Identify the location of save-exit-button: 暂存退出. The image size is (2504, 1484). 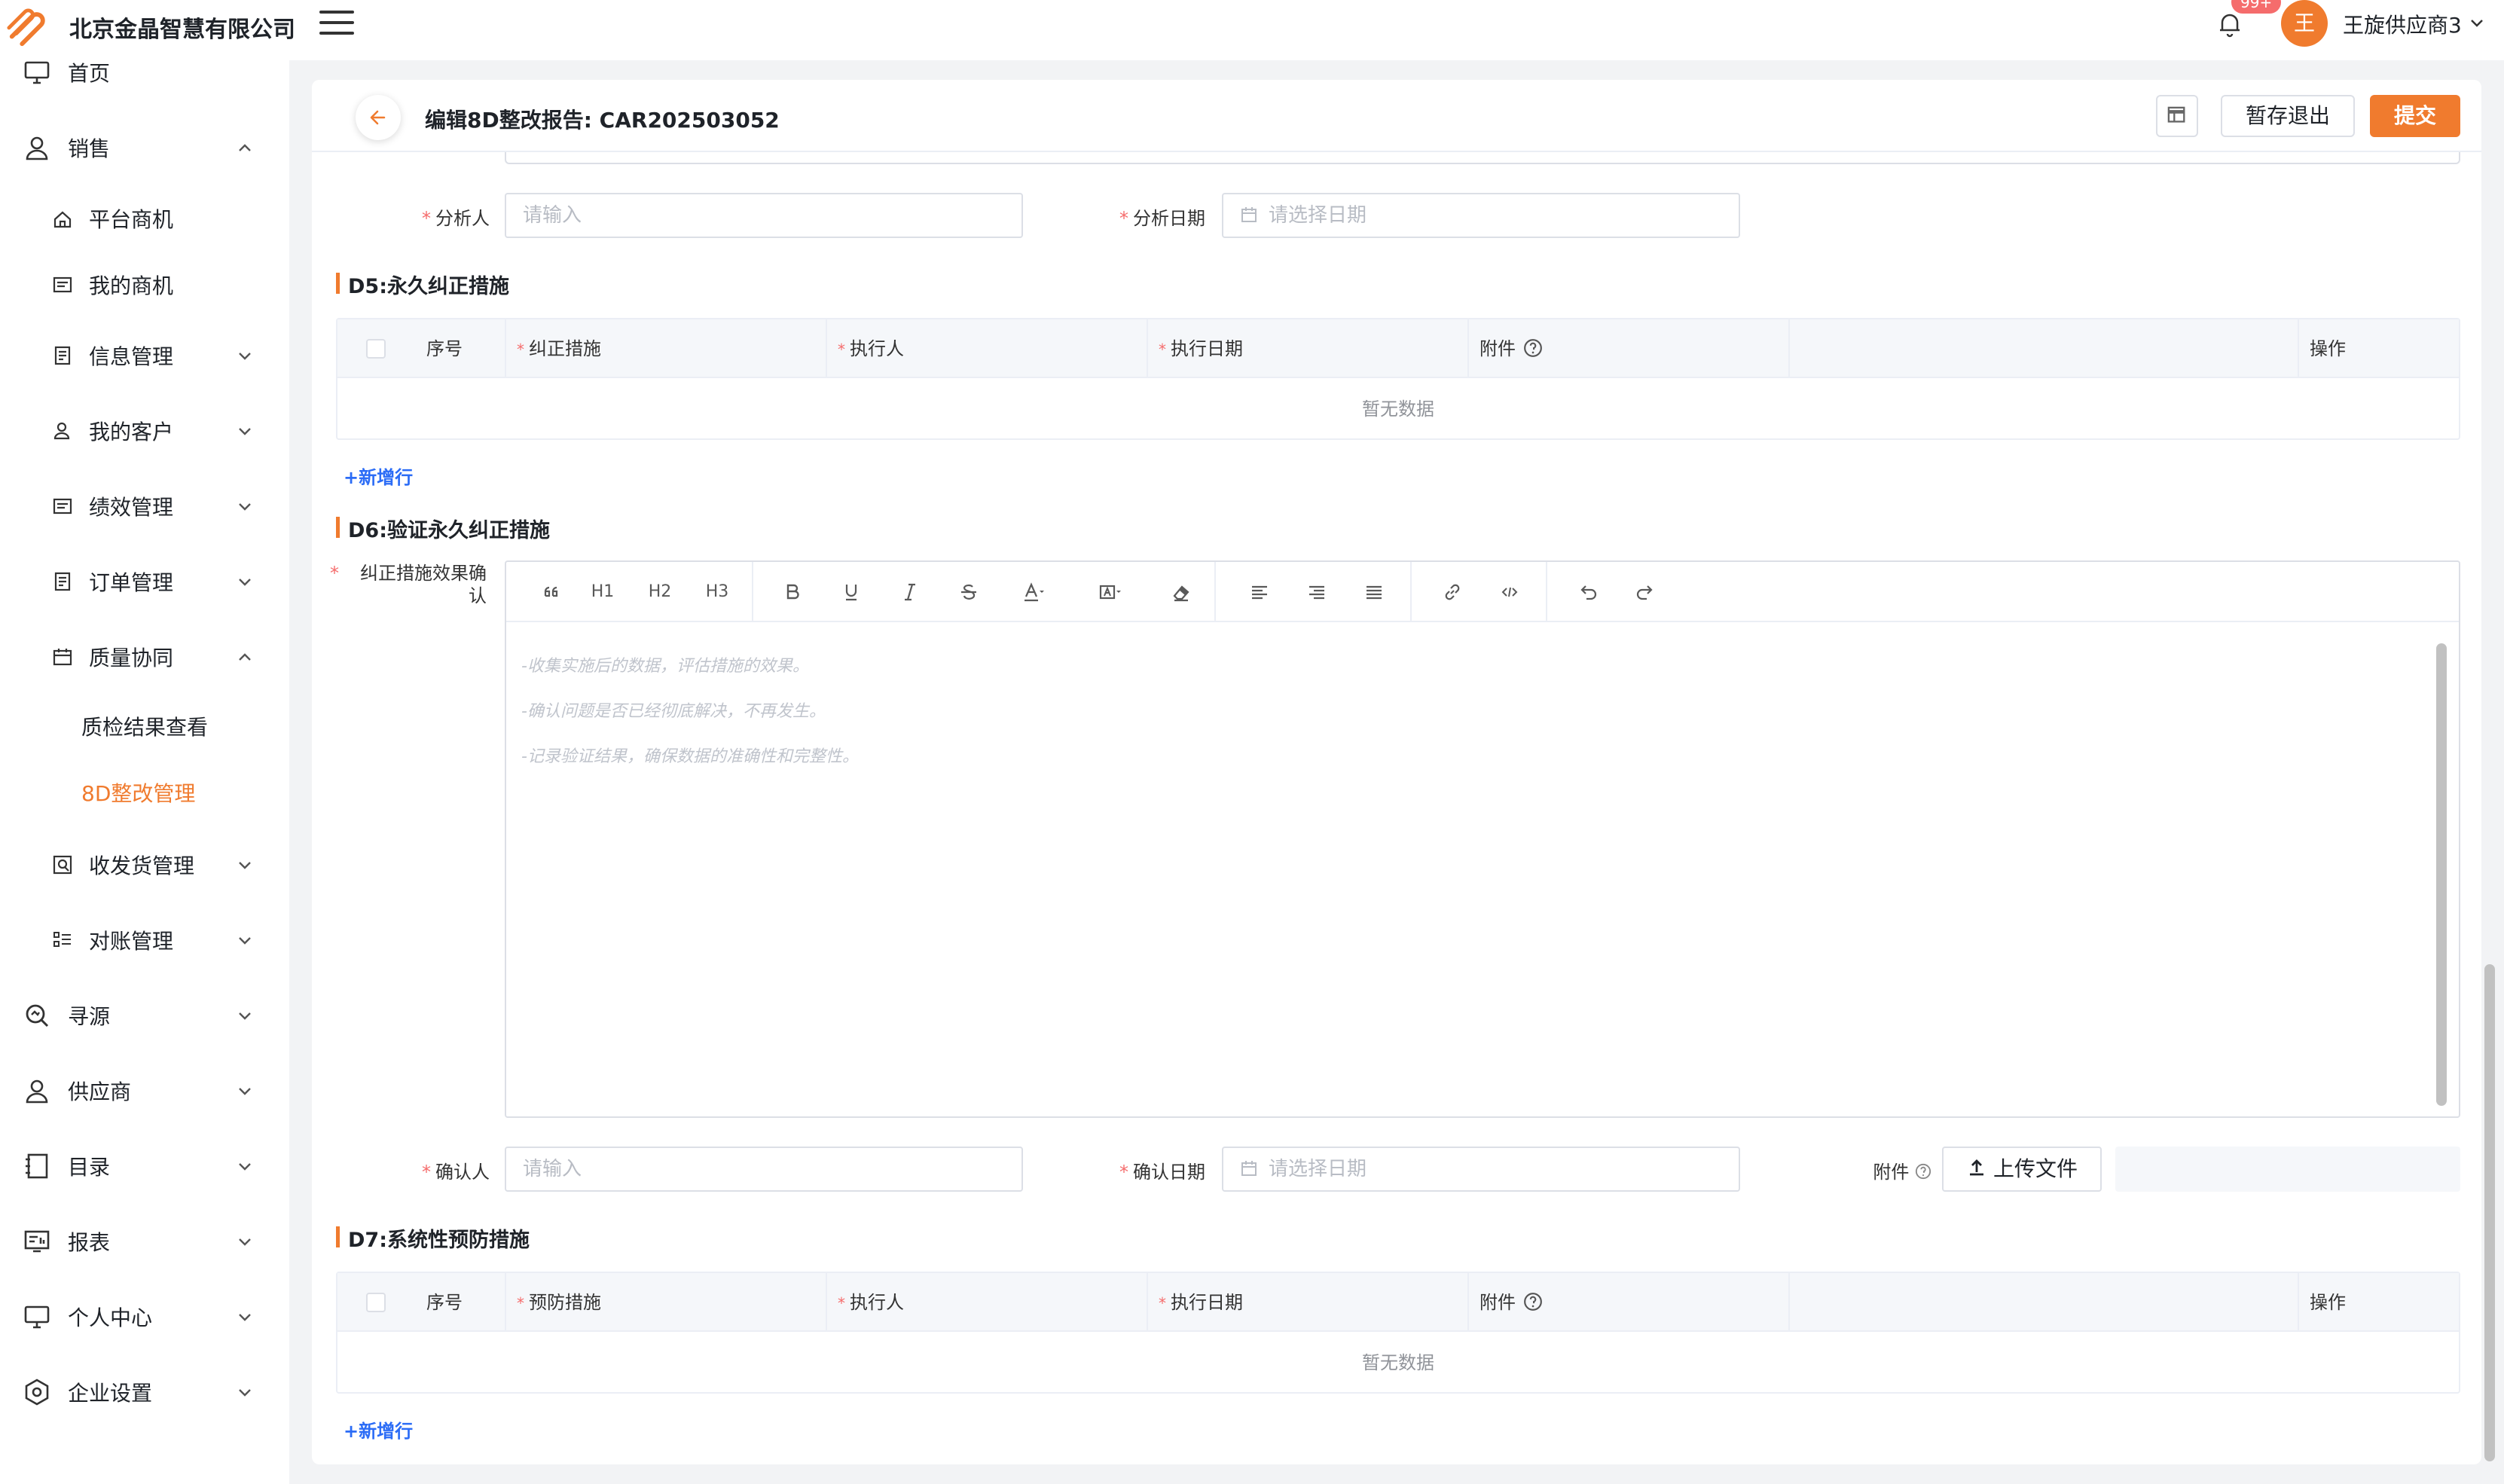
(2288, 116).